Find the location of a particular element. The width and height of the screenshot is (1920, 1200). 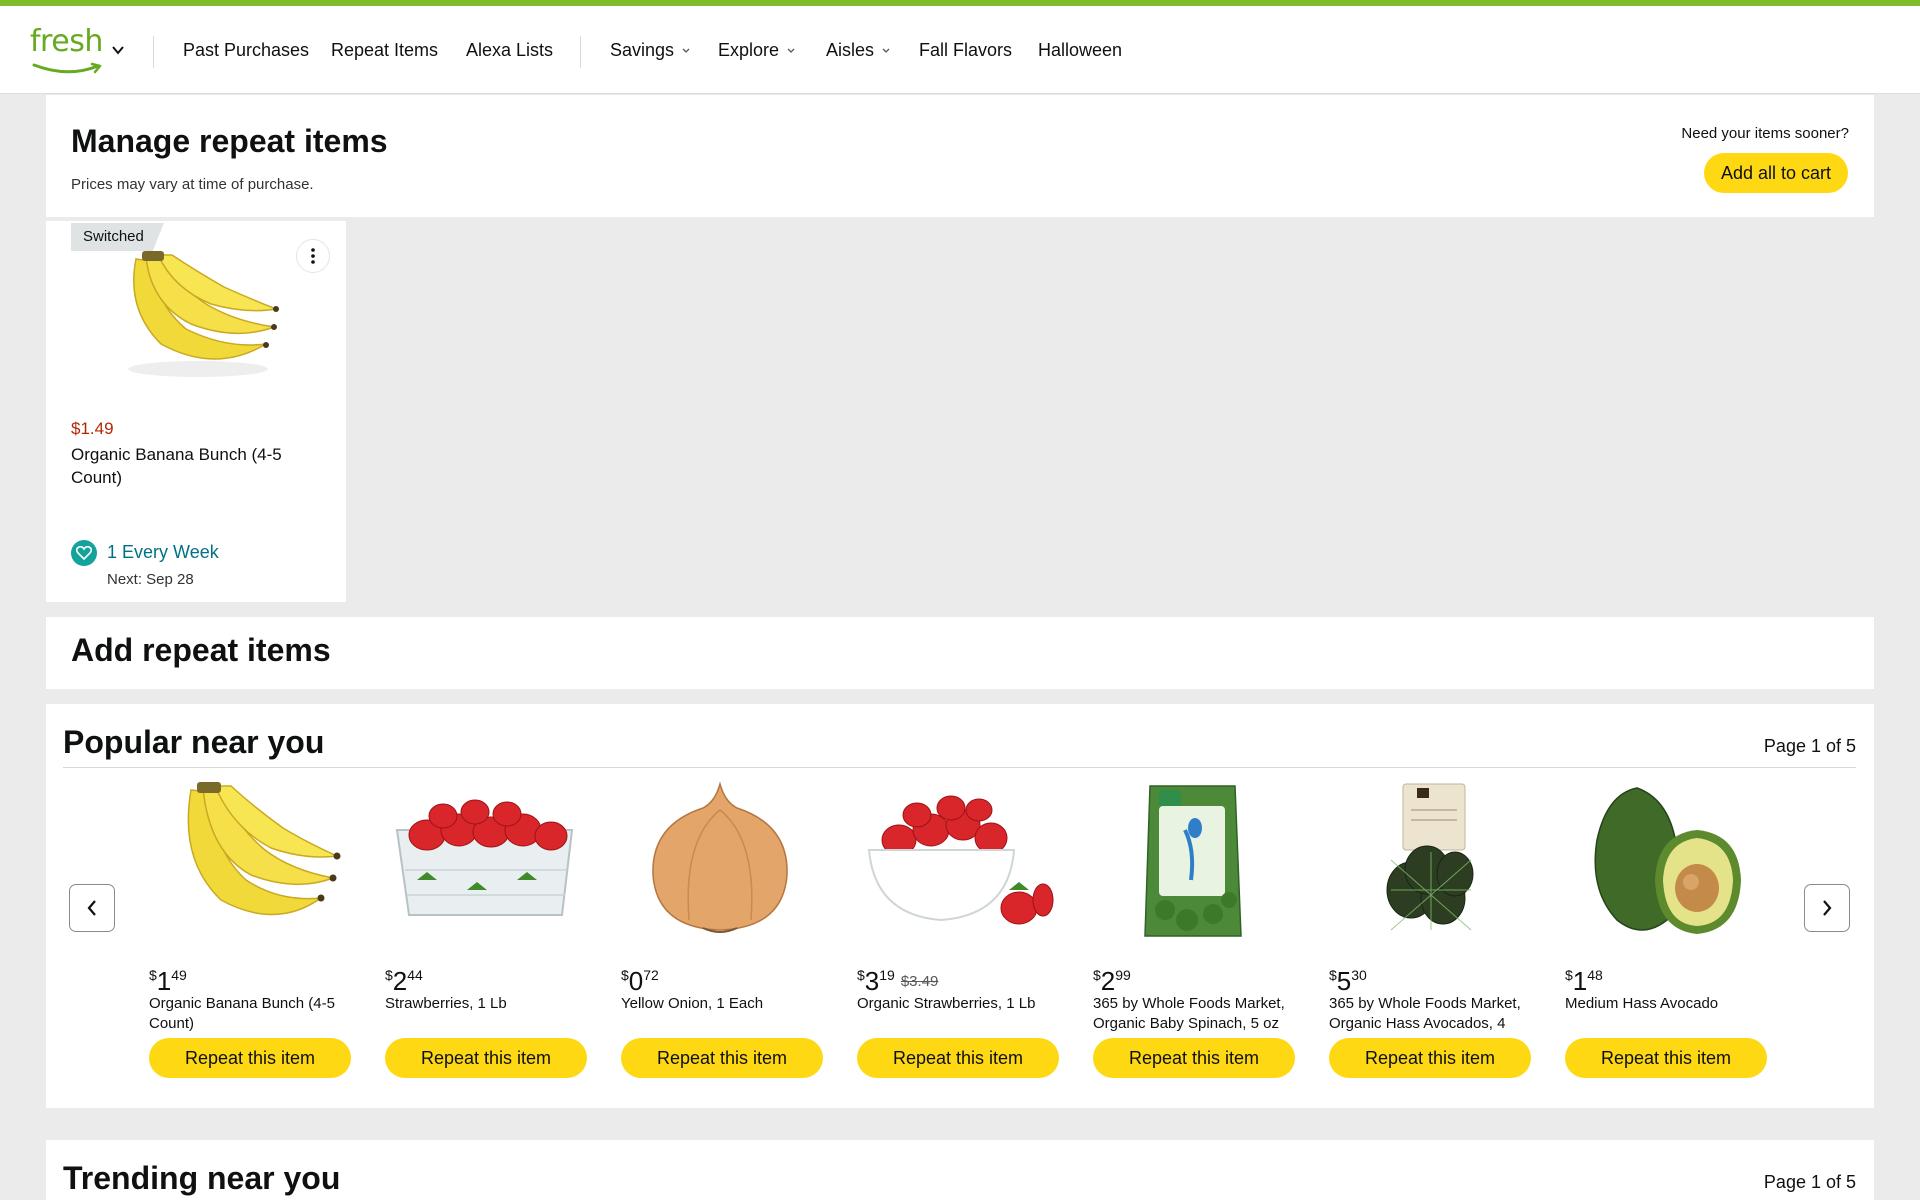

nav-label: Past Purchases is located at coordinates (246, 50).